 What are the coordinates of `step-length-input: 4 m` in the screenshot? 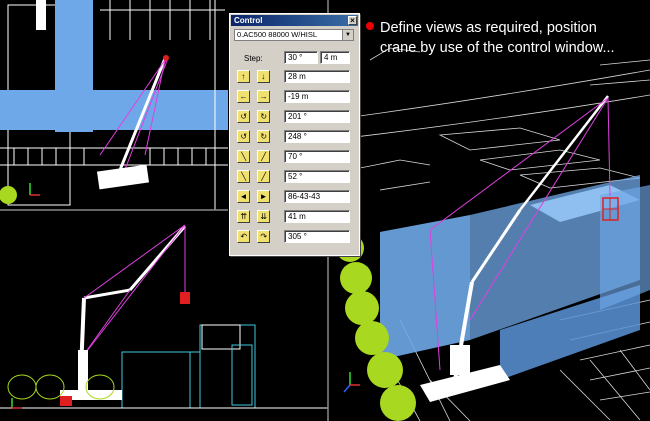 It's located at (335, 57).